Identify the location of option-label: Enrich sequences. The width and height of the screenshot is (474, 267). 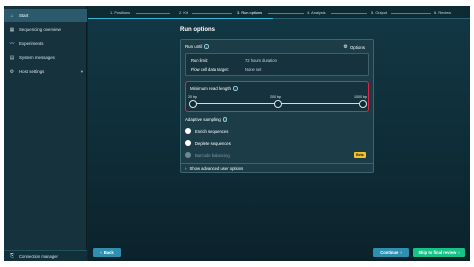
(212, 131).